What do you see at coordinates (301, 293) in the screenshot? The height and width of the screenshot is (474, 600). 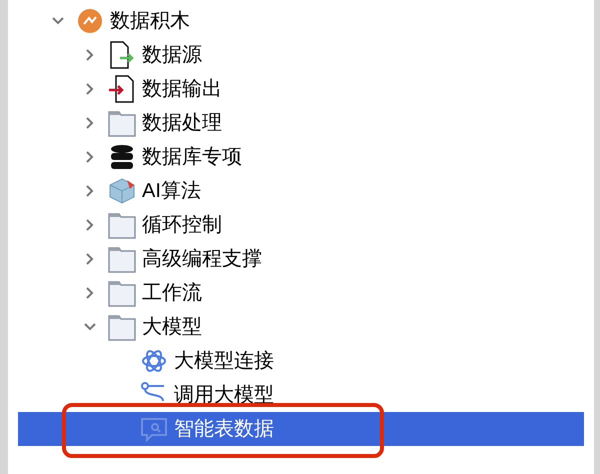 I see `tree-item: 工作流` at bounding box center [301, 293].